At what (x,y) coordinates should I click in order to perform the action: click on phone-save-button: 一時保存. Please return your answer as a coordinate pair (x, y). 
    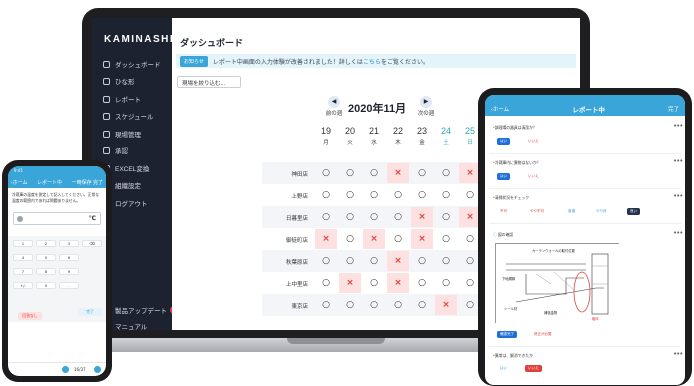
    Looking at the image, I should click on (82, 183).